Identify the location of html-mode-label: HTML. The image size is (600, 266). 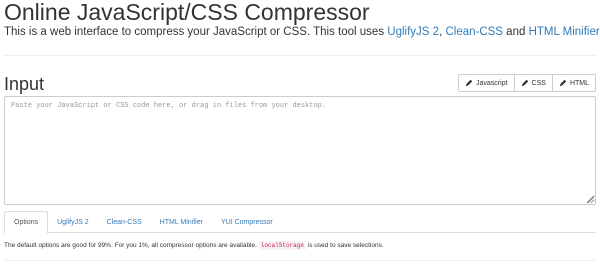
(579, 83).